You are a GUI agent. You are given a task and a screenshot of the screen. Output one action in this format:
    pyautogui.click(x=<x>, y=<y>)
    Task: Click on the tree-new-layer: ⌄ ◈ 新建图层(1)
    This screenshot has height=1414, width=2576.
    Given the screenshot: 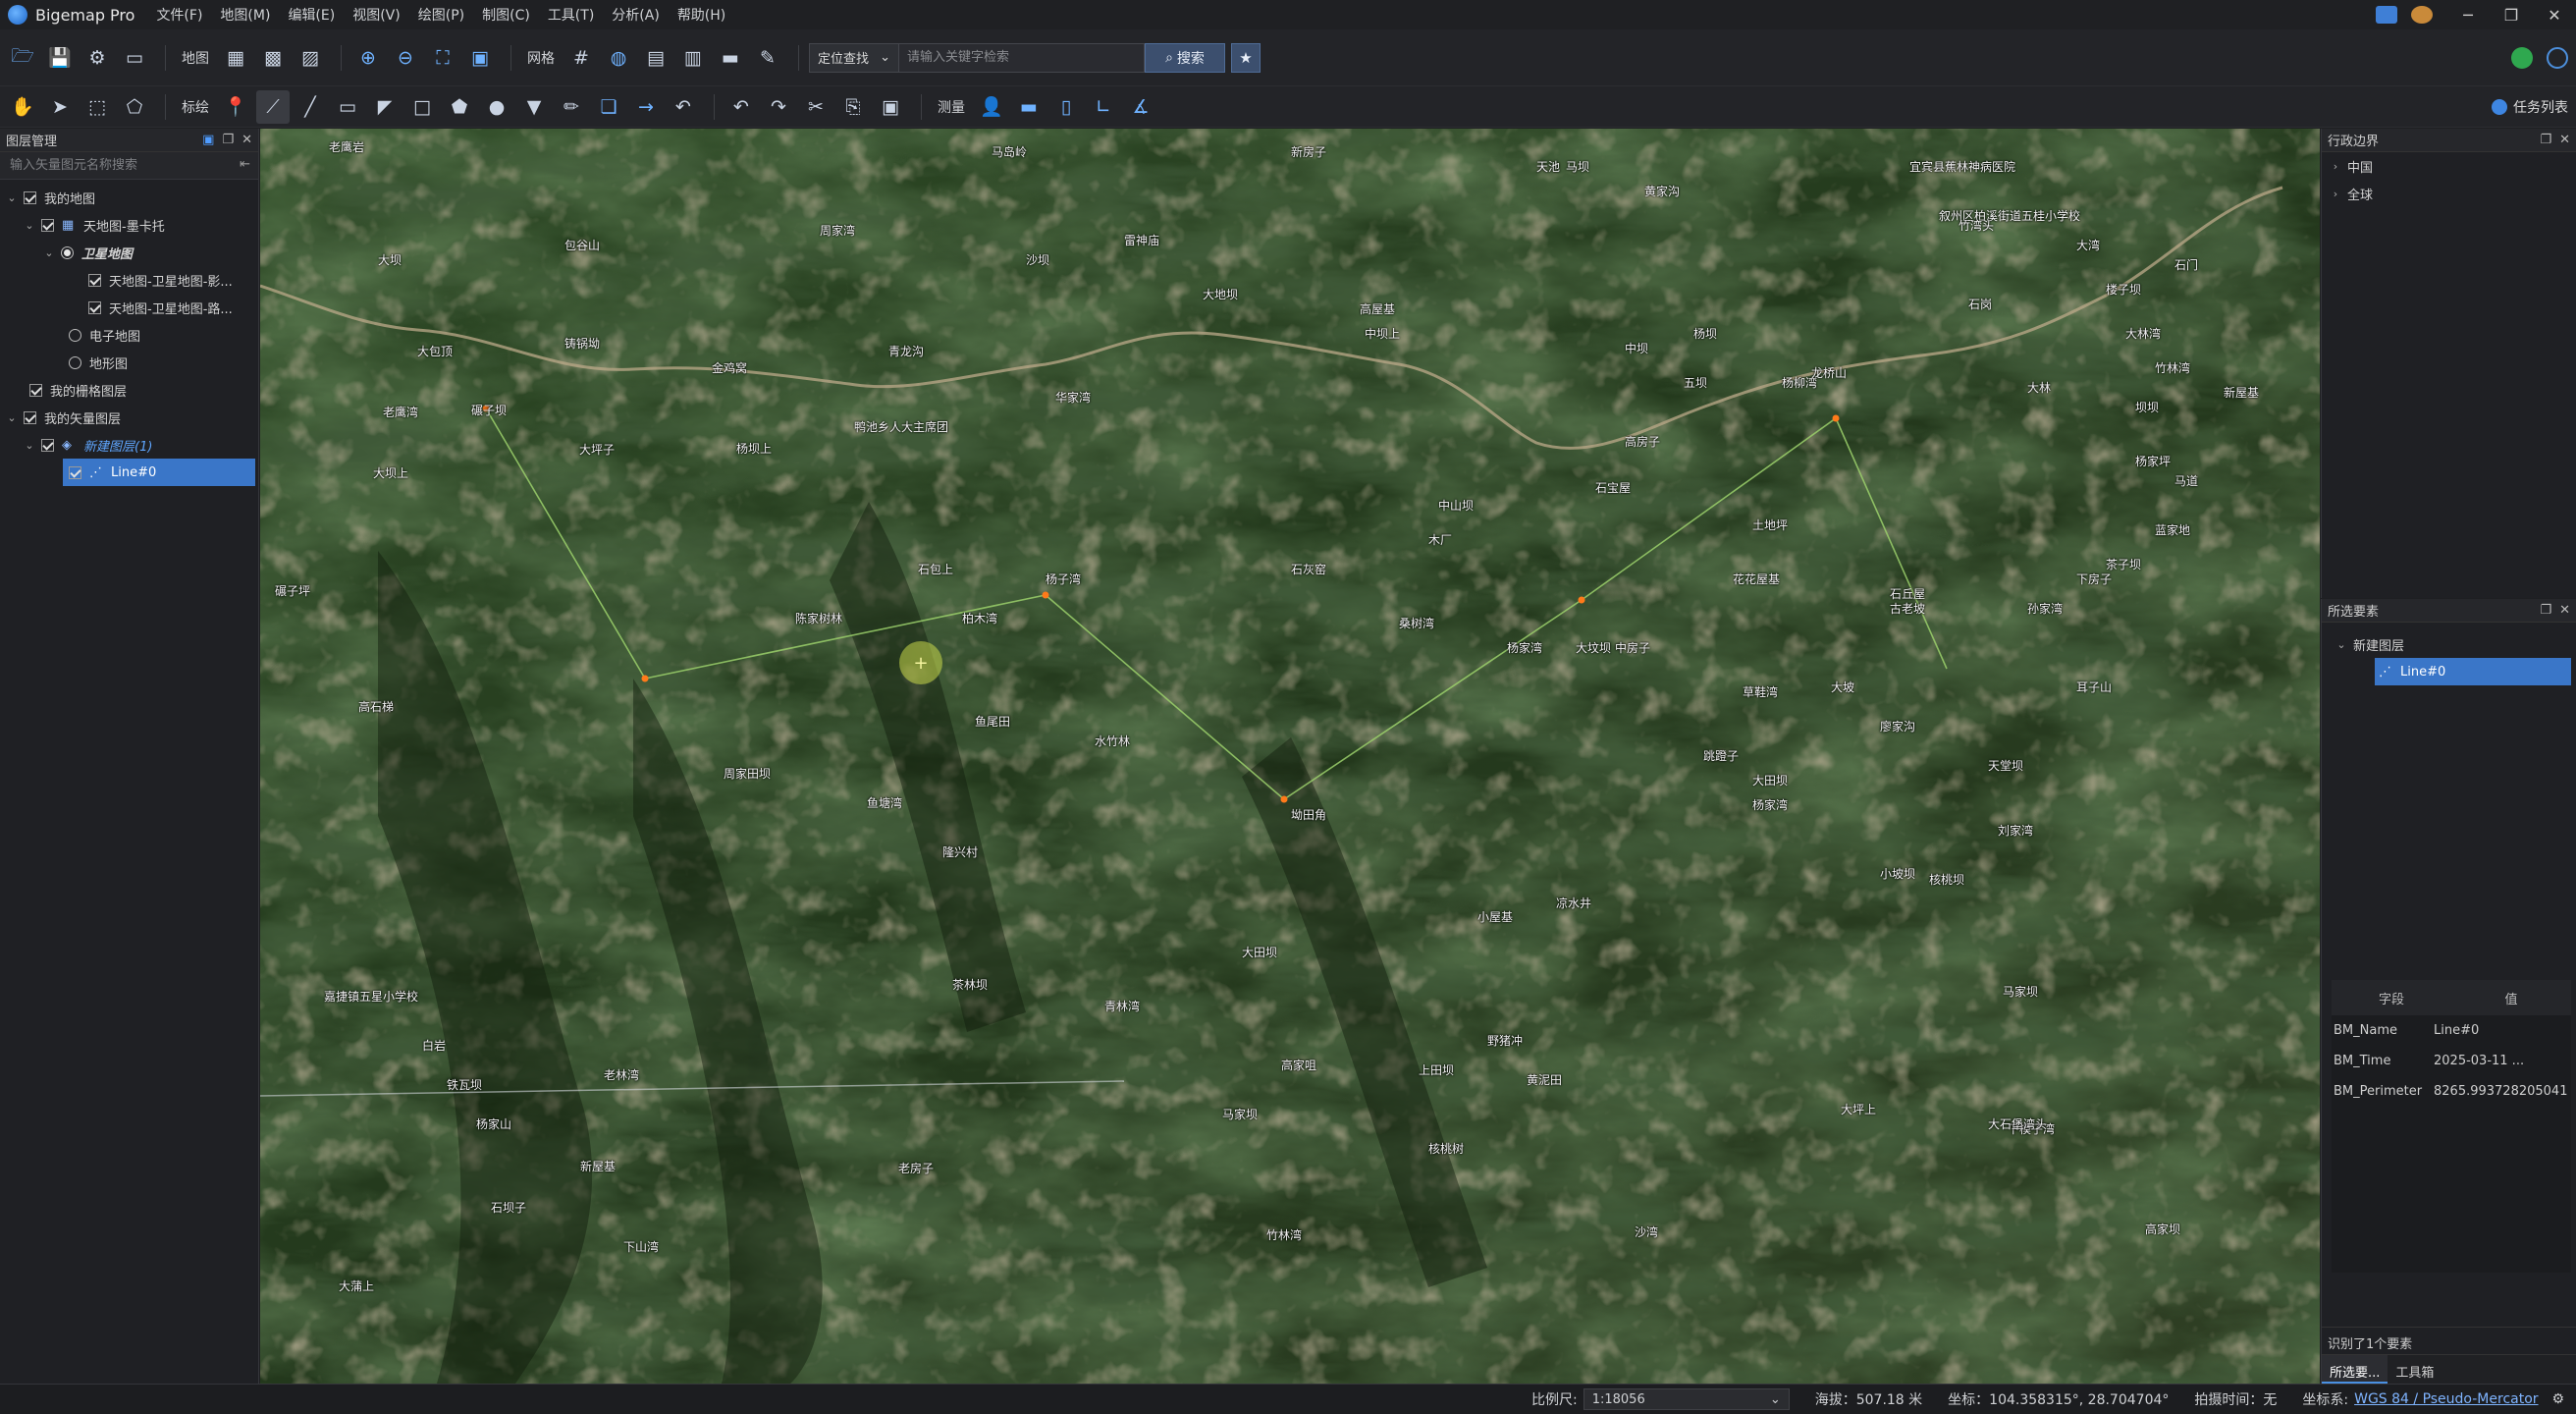 What is the action you would take?
    pyautogui.click(x=129, y=445)
    